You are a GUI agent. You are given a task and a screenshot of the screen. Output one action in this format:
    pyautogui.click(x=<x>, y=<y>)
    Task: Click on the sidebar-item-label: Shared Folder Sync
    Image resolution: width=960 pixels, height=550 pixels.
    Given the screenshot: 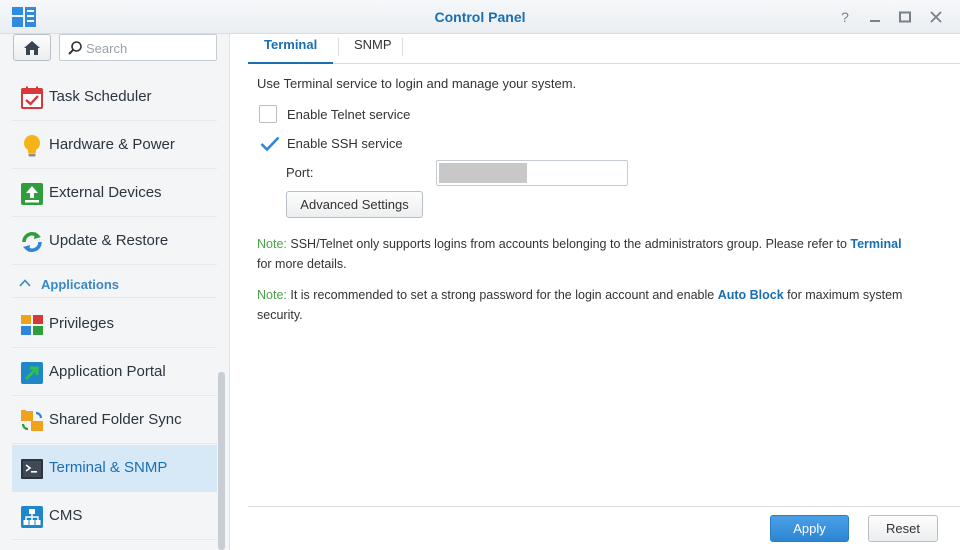 What is the action you would take?
    pyautogui.click(x=115, y=419)
    